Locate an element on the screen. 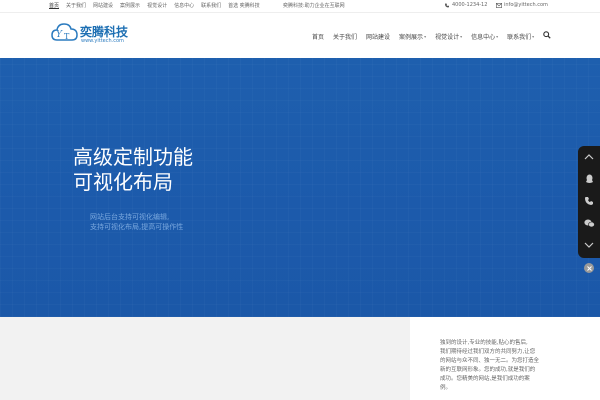 Image resolution: width=600 pixels, height=400 pixels. svg-text: Y is located at coordinates (59, 35).